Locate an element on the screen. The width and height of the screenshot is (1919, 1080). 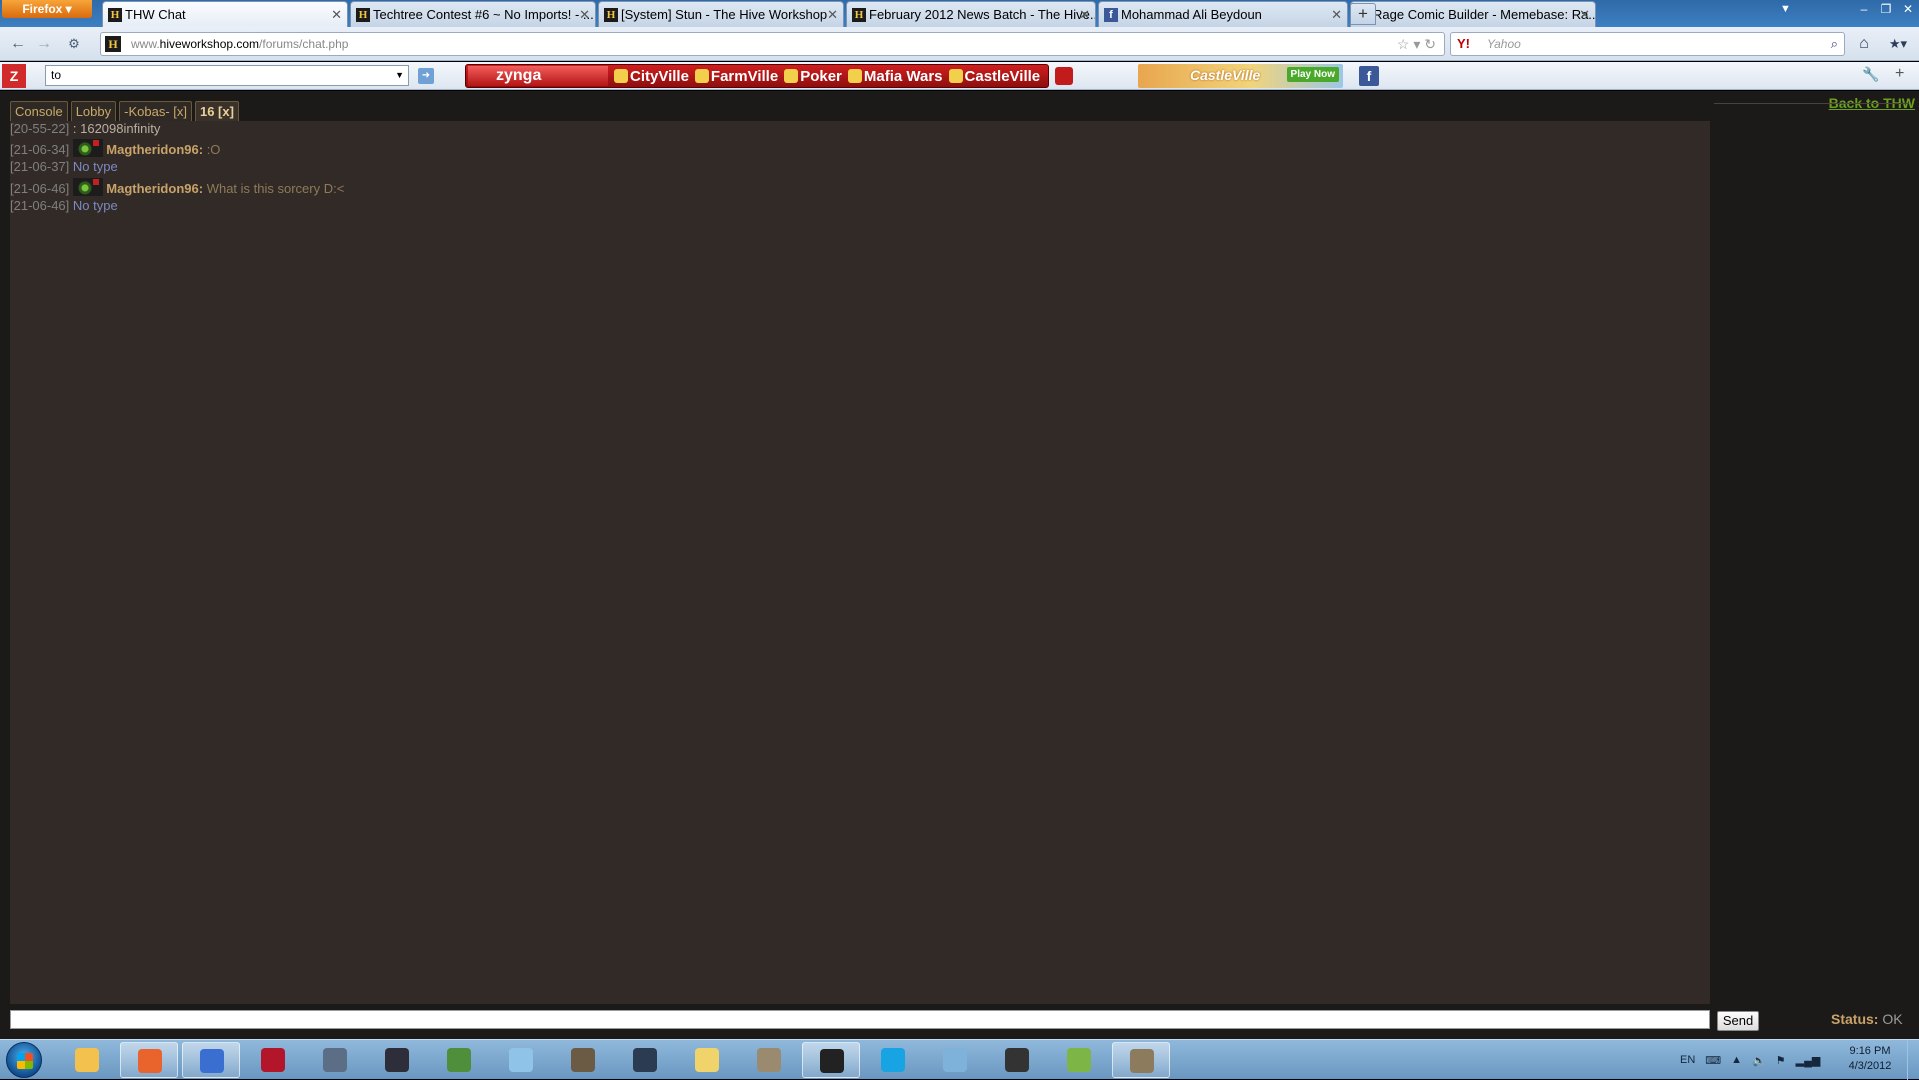
castleville-icon is located at coordinates (955, 75).